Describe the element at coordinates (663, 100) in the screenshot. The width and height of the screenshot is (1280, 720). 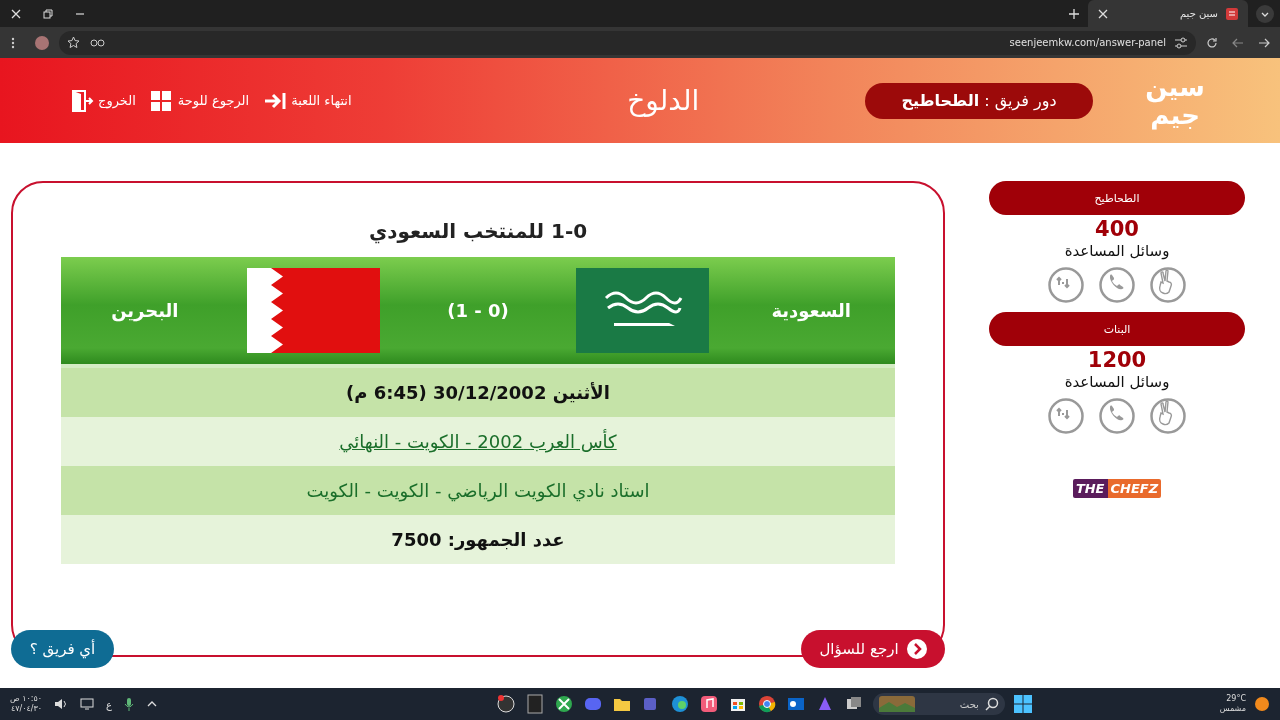
I see `game-title: الدلوخ` at that location.